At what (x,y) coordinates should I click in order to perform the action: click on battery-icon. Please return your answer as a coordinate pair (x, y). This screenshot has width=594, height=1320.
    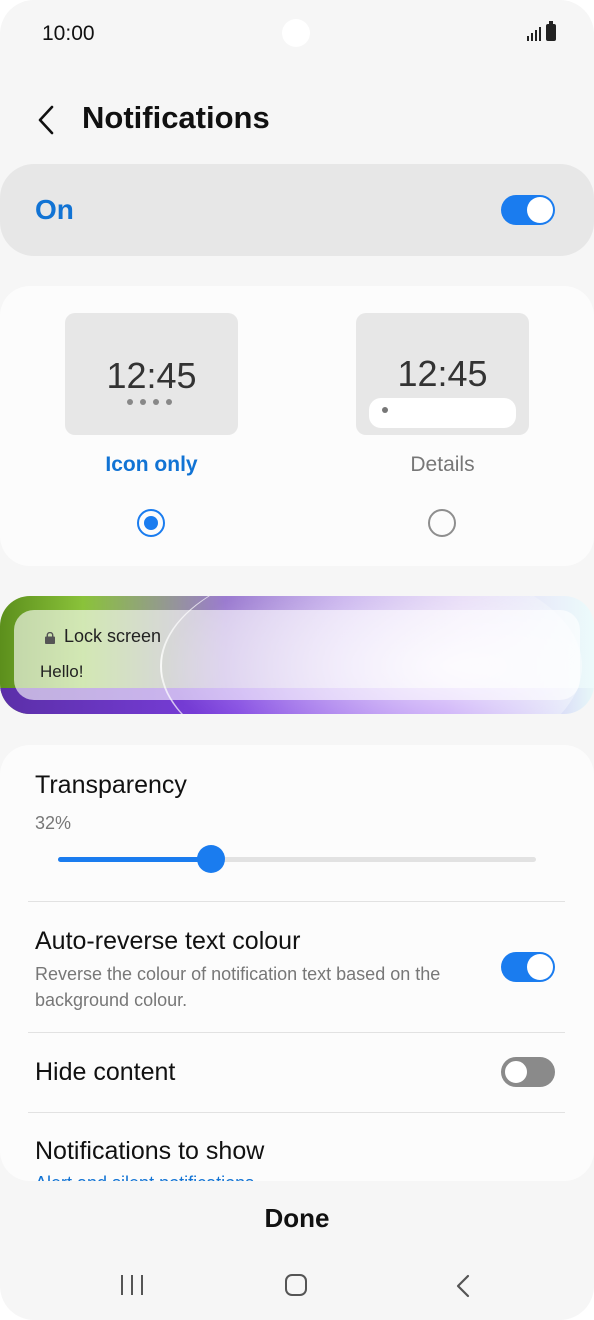
    Looking at the image, I should click on (551, 31).